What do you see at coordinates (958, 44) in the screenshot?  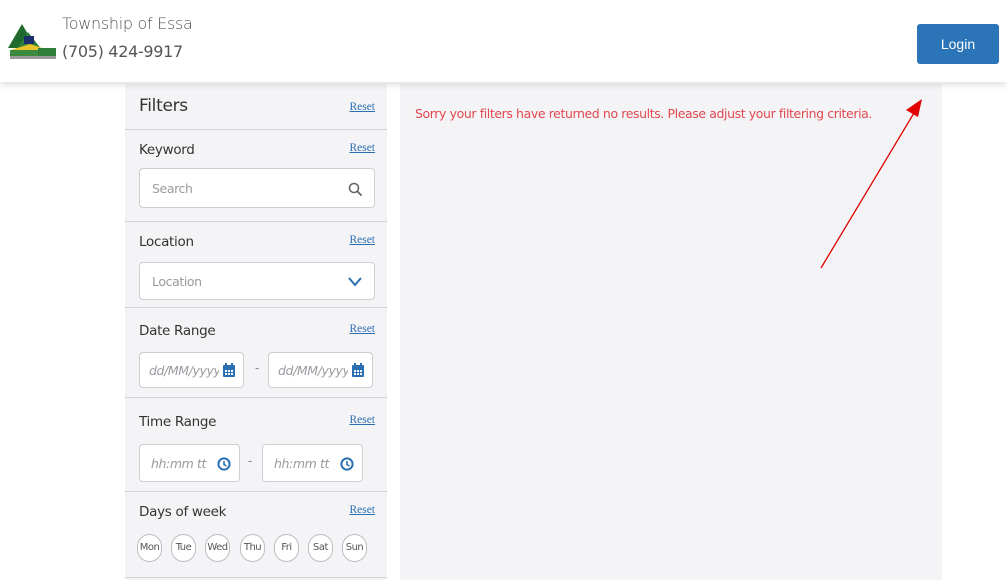 I see `login-button: Login` at bounding box center [958, 44].